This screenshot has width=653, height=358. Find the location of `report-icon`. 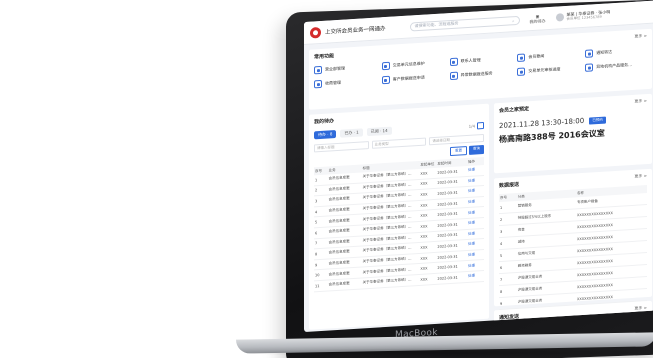

report-icon is located at coordinates (385, 80).